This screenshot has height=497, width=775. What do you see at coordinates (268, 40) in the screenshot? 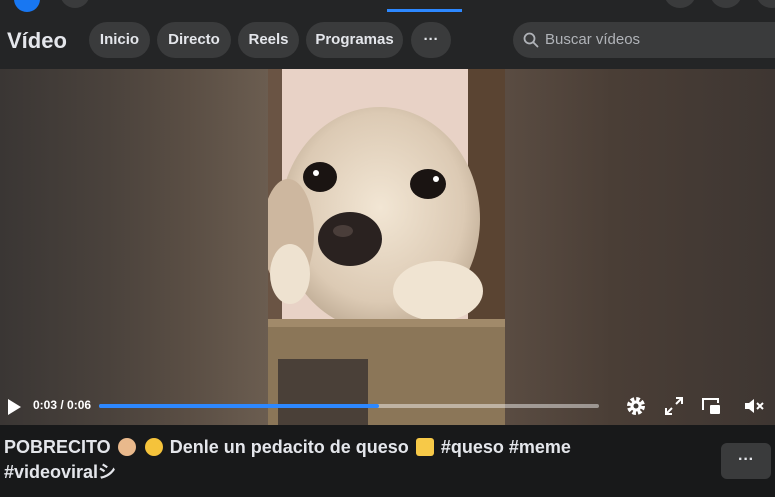
I see `tab-reels: Reels` at bounding box center [268, 40].